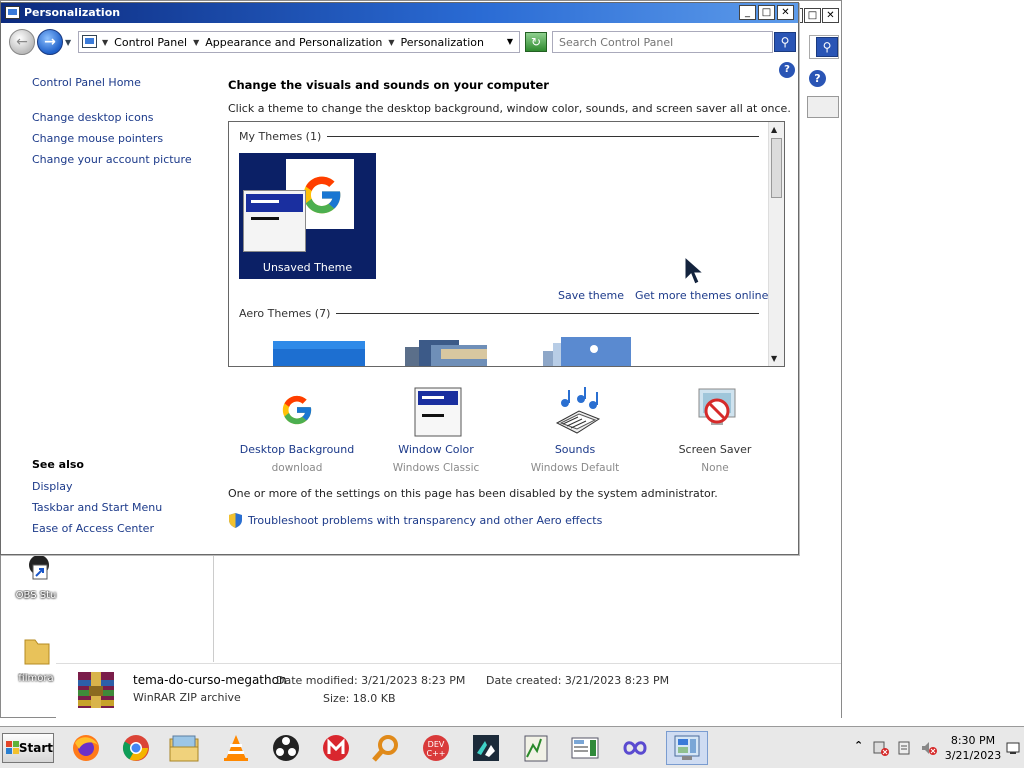 This screenshot has width=1024, height=768. I want to click on search-tool-icon, so click(386, 748).